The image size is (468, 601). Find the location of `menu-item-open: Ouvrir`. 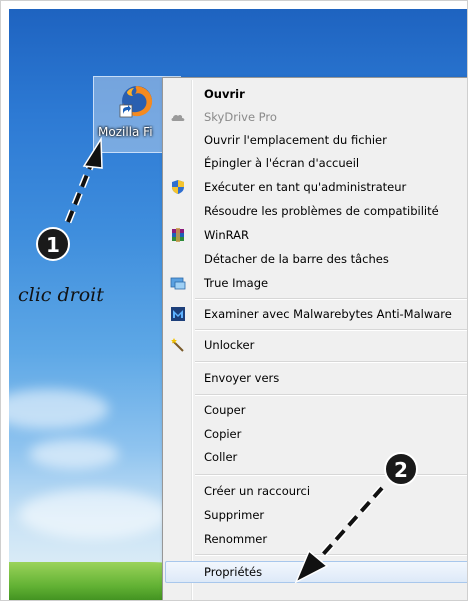

menu-item-open: Ouvrir is located at coordinates (316, 94).